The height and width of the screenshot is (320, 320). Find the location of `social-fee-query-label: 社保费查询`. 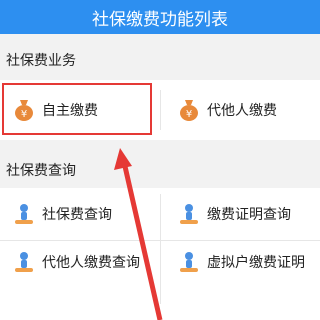

social-fee-query-label: 社保费查询 is located at coordinates (77, 215).